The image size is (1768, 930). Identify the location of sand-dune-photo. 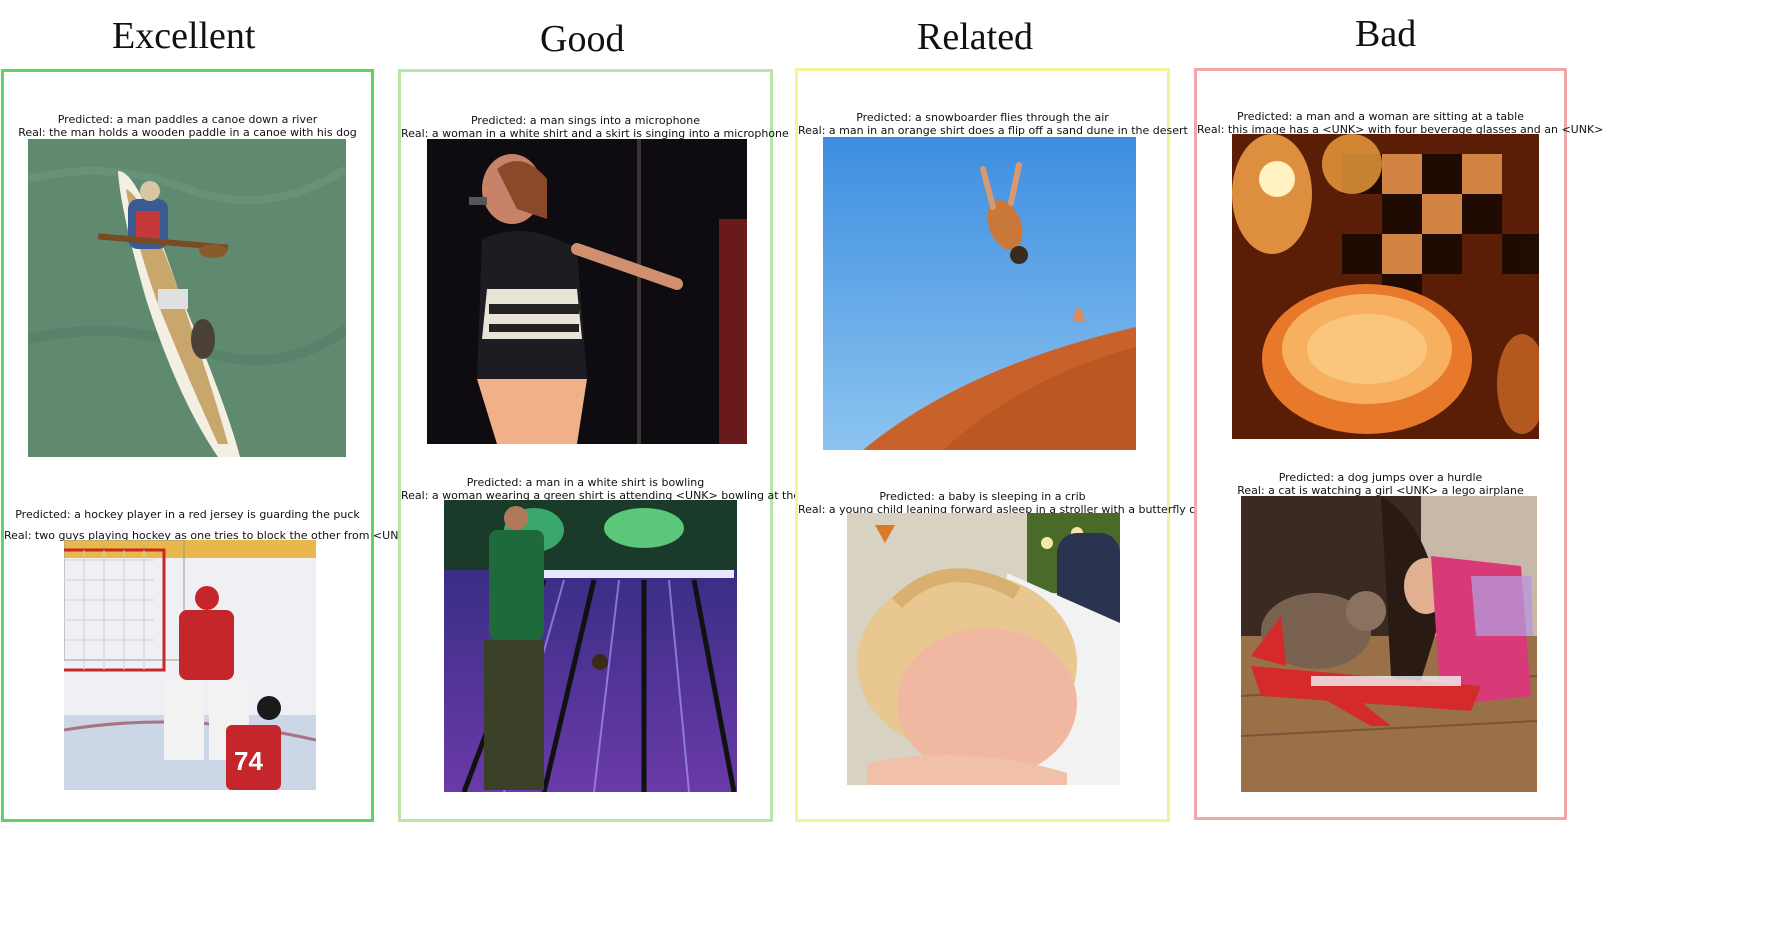
(979, 293).